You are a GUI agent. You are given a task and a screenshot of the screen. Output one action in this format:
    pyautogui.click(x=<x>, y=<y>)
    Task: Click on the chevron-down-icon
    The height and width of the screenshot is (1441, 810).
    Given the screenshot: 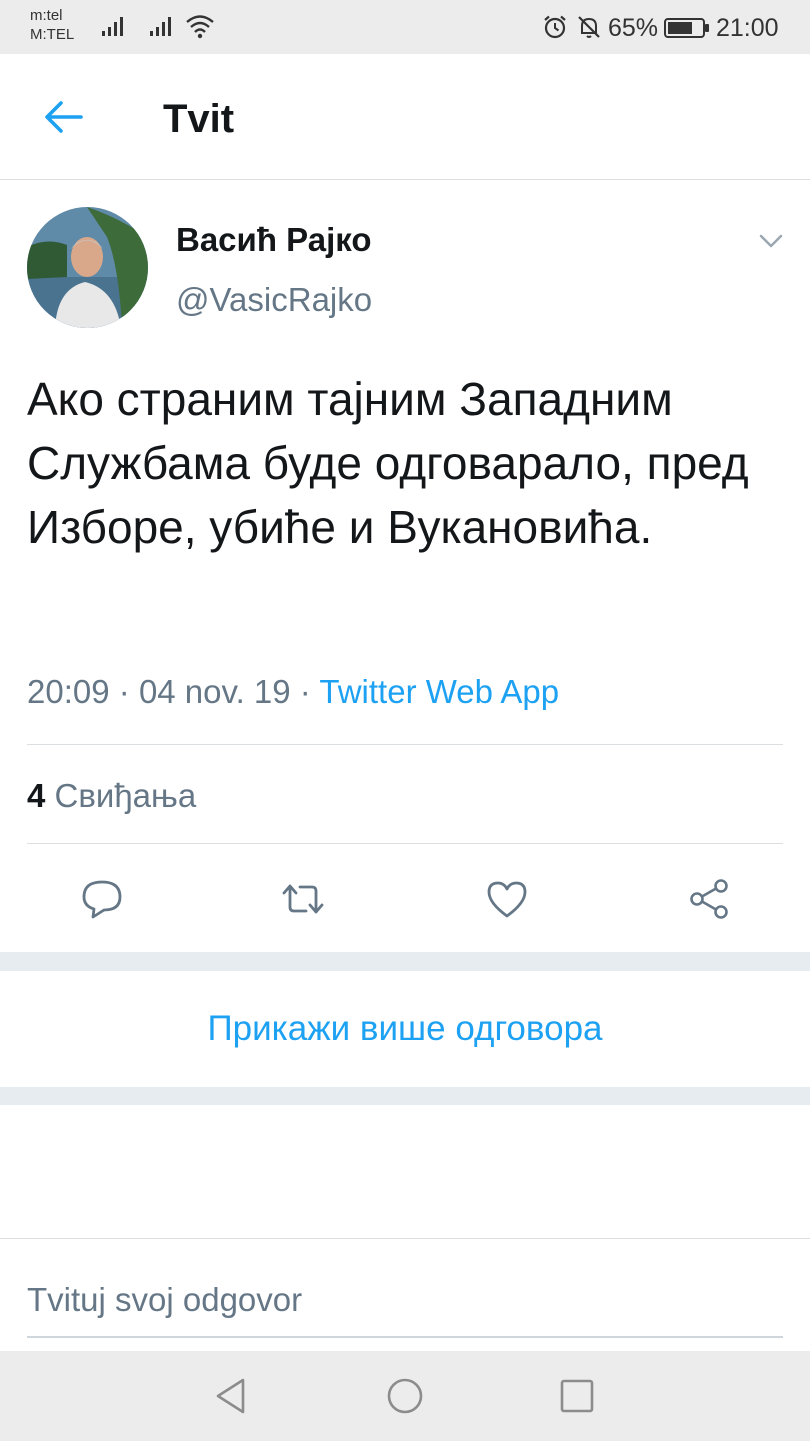 What is the action you would take?
    pyautogui.click(x=771, y=241)
    